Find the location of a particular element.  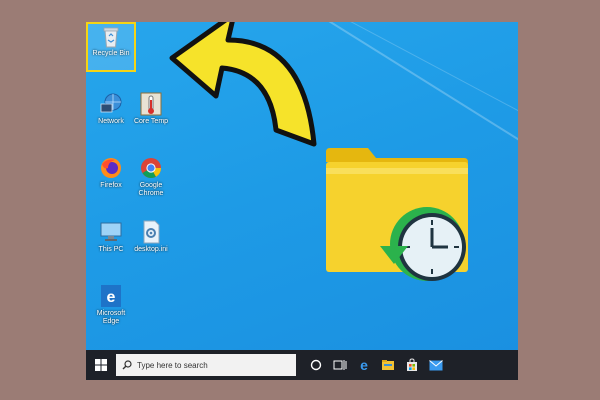

desktop-icon-label: Google Chrome is located at coordinates (151, 189).